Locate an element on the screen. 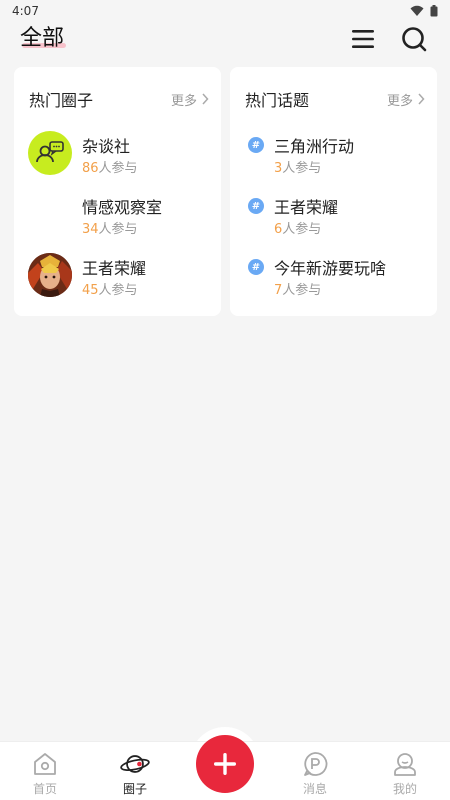  menu-icon is located at coordinates (363, 39).